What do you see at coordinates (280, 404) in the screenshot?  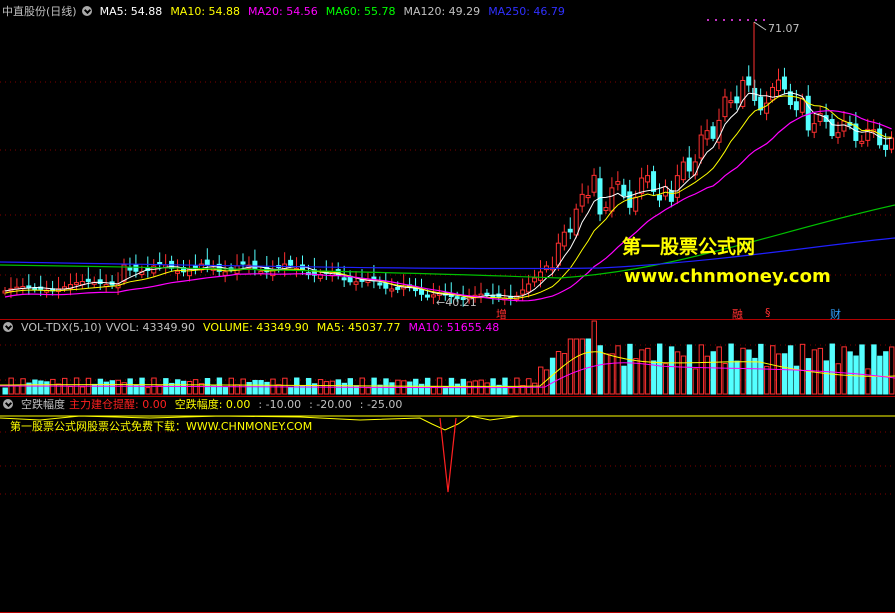 I see `indicator-value: : -10.00` at bounding box center [280, 404].